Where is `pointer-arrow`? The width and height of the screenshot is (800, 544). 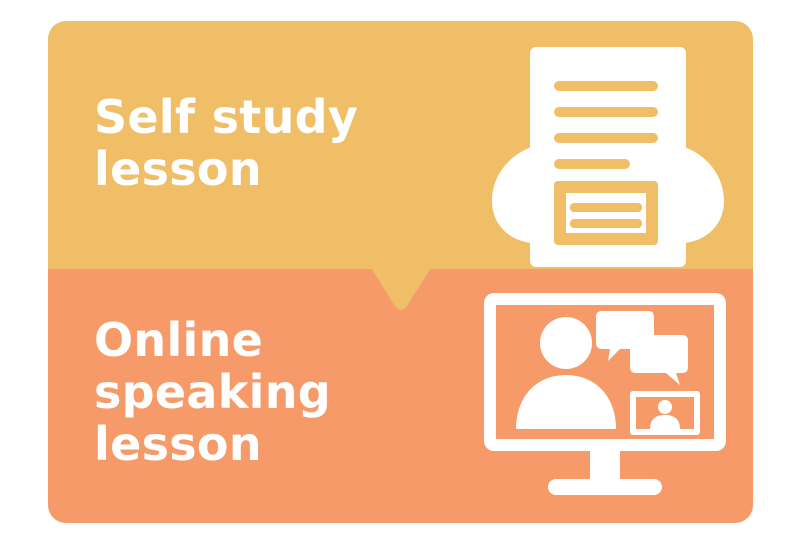
pointer-arrow is located at coordinates (401, 289).